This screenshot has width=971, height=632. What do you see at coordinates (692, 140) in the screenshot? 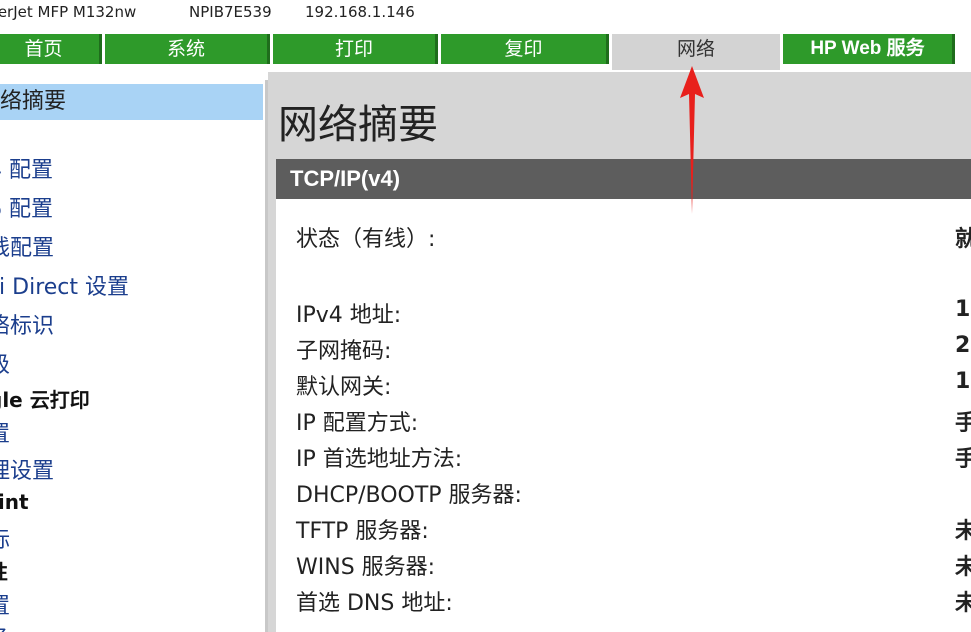
I see `annotation-arrow-icon` at bounding box center [692, 140].